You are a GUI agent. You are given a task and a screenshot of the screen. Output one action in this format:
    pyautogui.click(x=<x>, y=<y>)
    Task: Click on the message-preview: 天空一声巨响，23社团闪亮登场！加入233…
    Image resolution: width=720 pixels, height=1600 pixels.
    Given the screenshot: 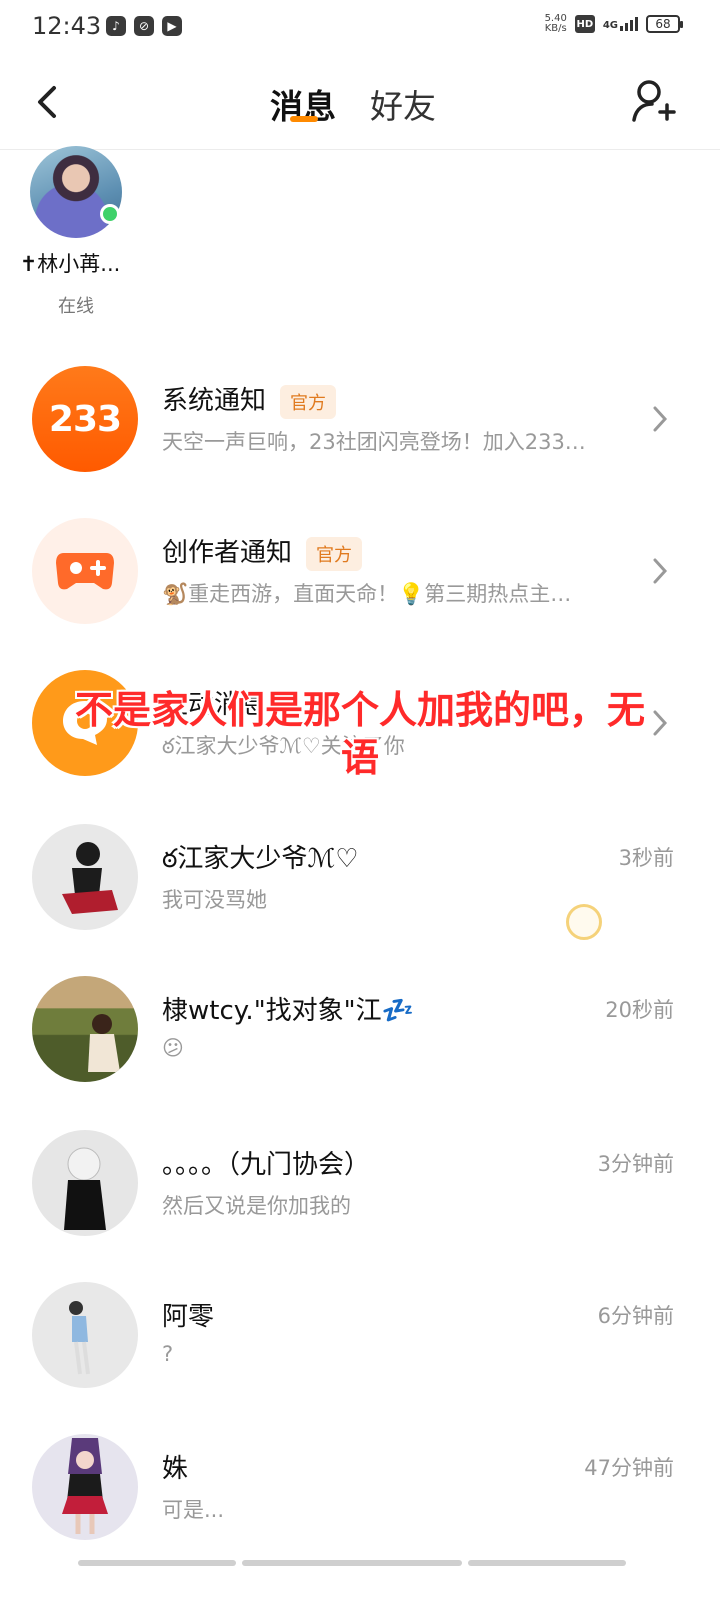 What is the action you would take?
    pyautogui.click(x=374, y=442)
    